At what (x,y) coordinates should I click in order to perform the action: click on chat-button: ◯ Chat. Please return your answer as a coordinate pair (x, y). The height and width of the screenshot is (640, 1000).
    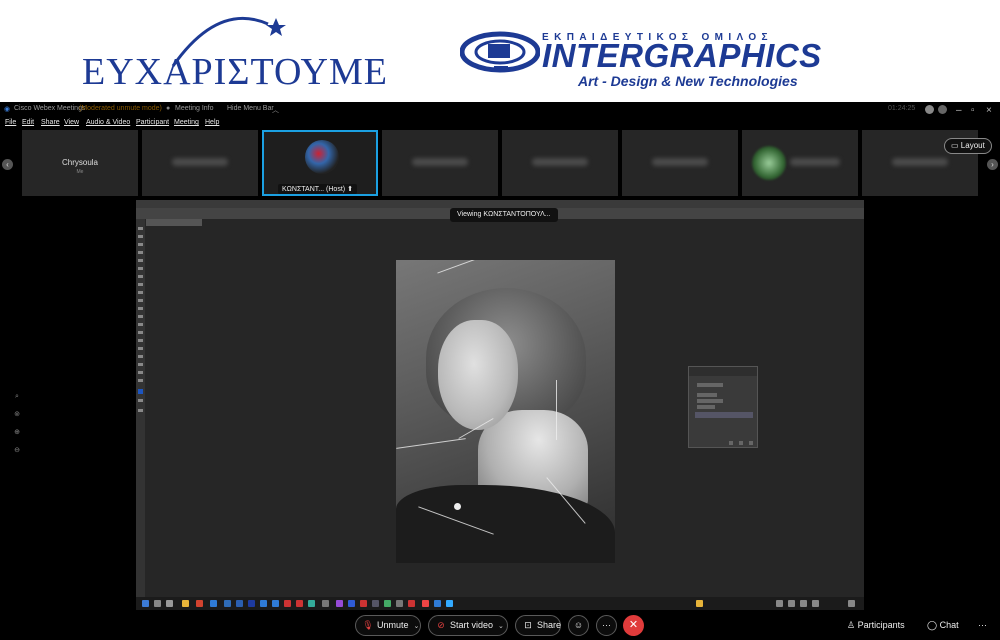
    Looking at the image, I should click on (943, 625).